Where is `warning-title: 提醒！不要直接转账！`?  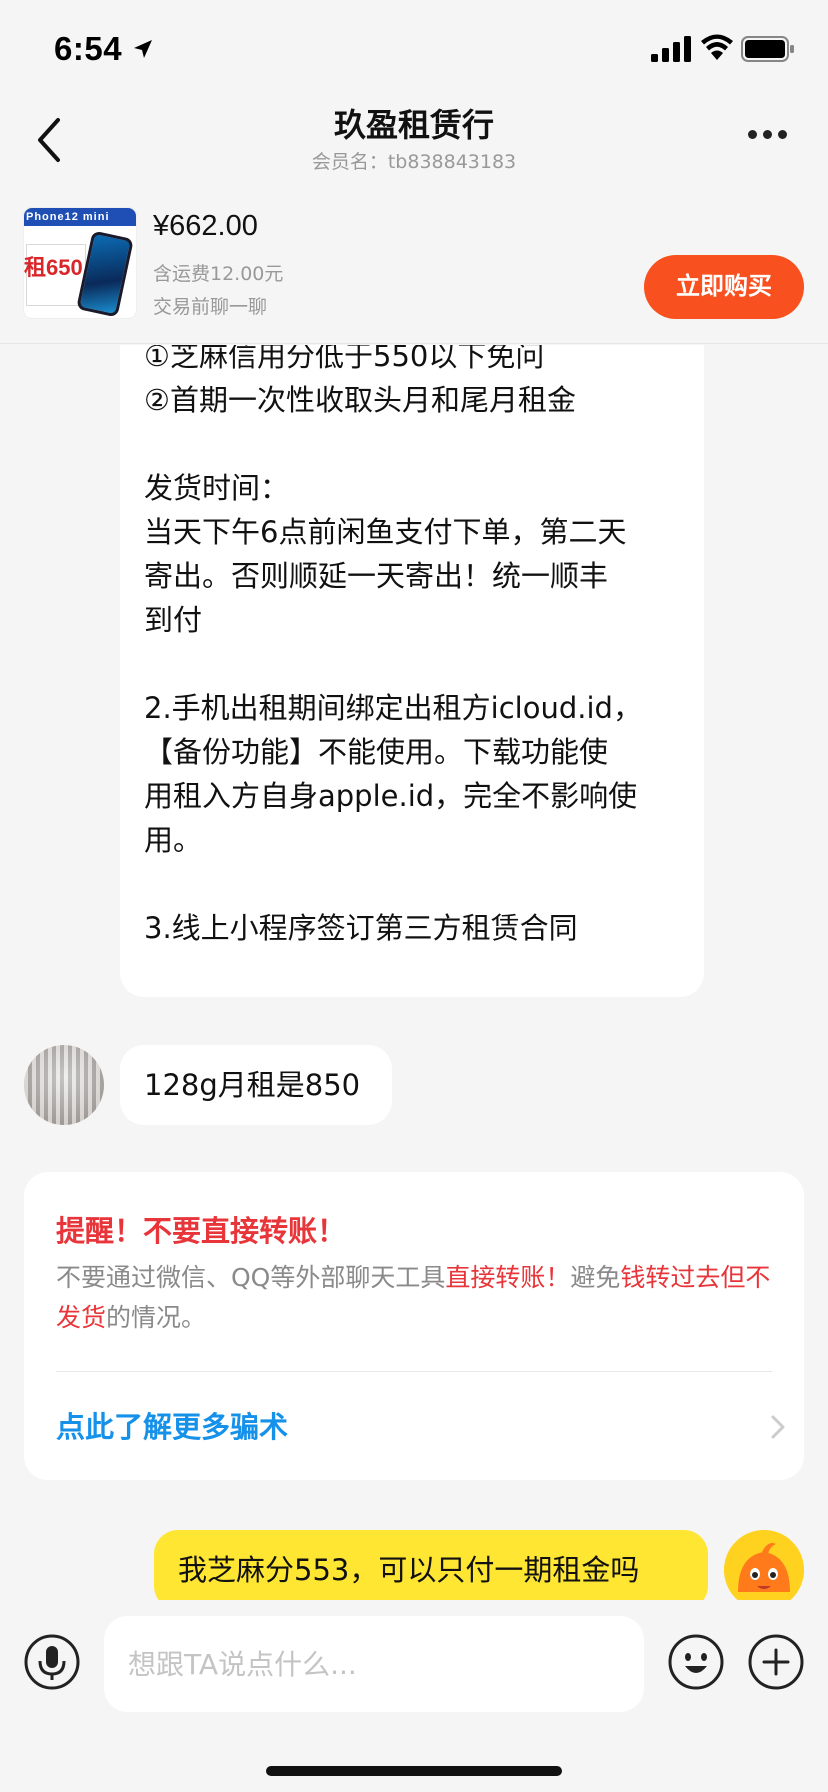 warning-title: 提醒！不要直接转账！ is located at coordinates (201, 1231).